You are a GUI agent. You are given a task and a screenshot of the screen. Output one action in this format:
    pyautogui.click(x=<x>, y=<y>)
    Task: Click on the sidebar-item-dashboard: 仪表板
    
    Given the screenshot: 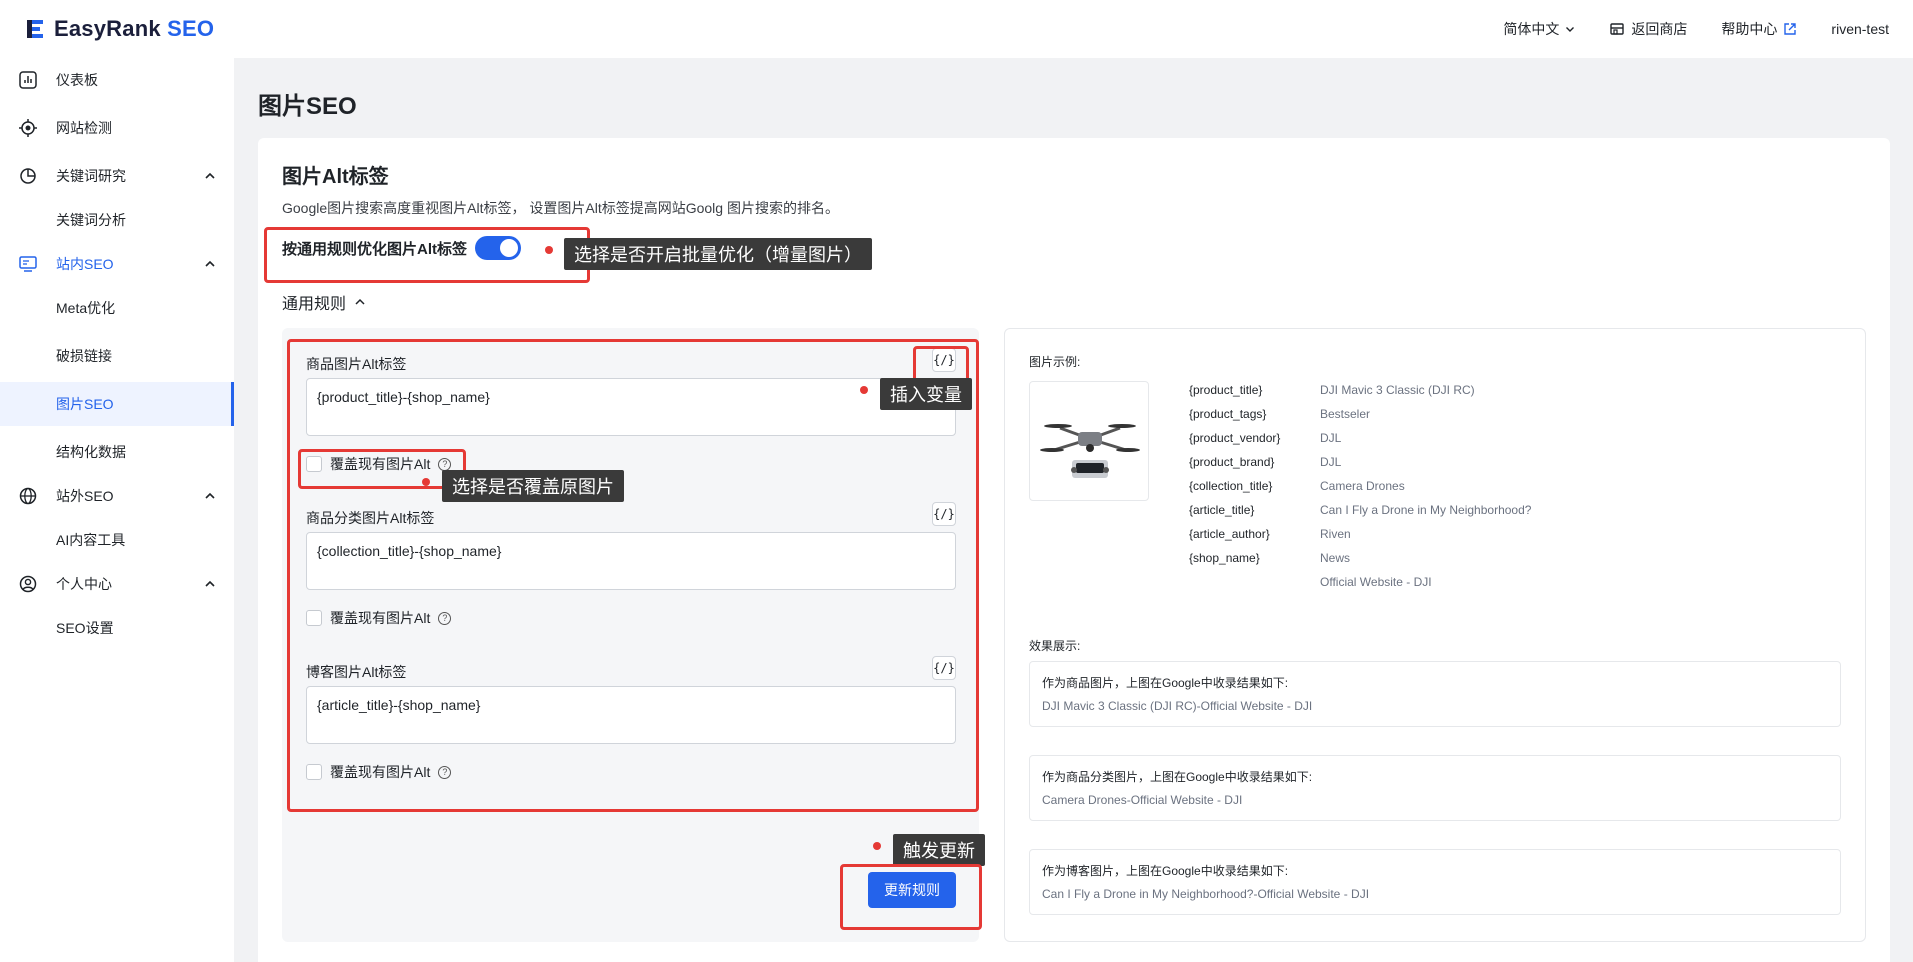 What is the action you would take?
    pyautogui.click(x=117, y=80)
    